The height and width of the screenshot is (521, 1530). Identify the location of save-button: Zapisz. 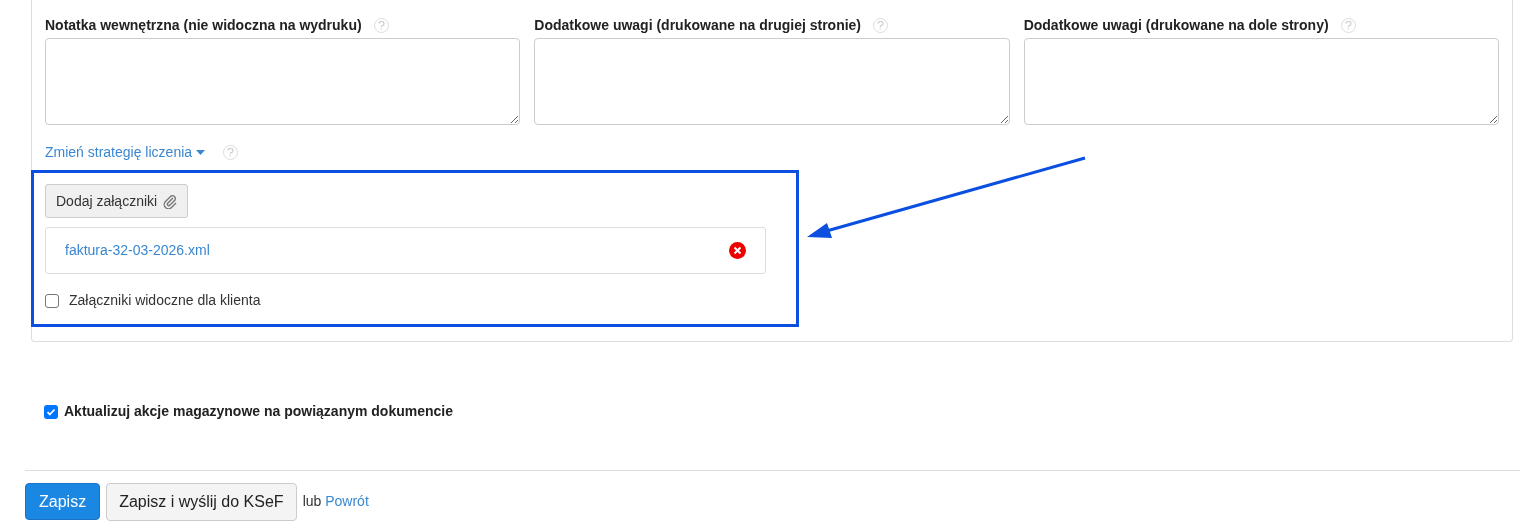
(63, 501).